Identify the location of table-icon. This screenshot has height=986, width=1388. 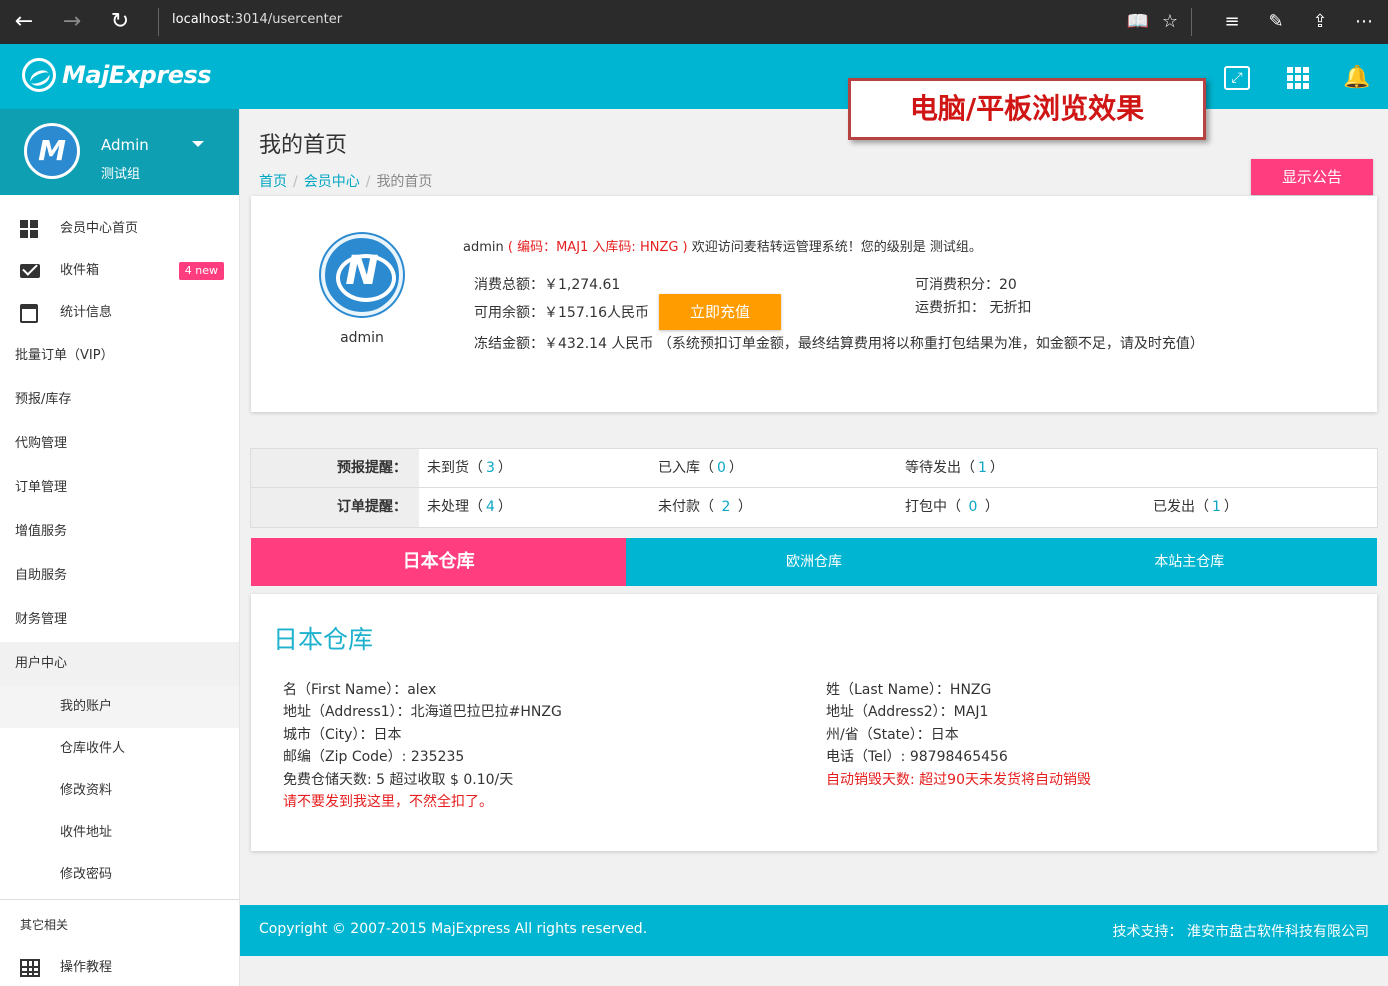
(30, 968).